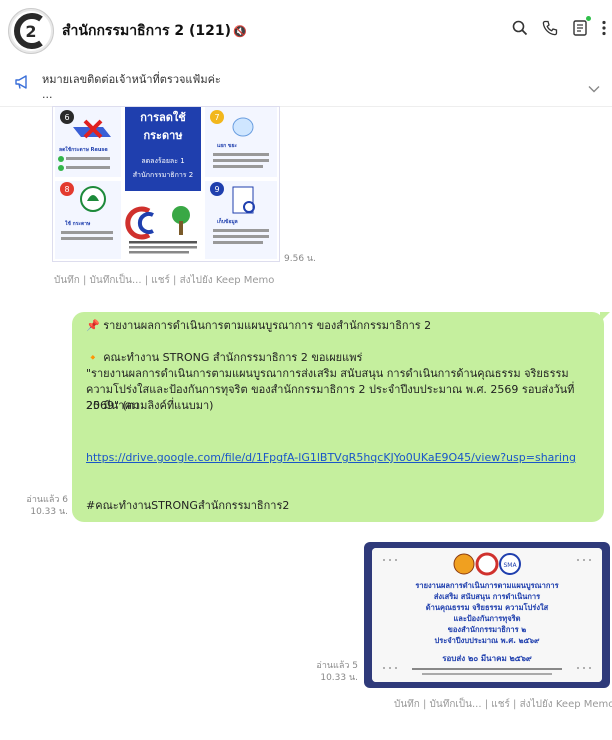 The width and height of the screenshot is (612, 740). I want to click on read-count: อ่านแล้ว 6, so click(47, 500).